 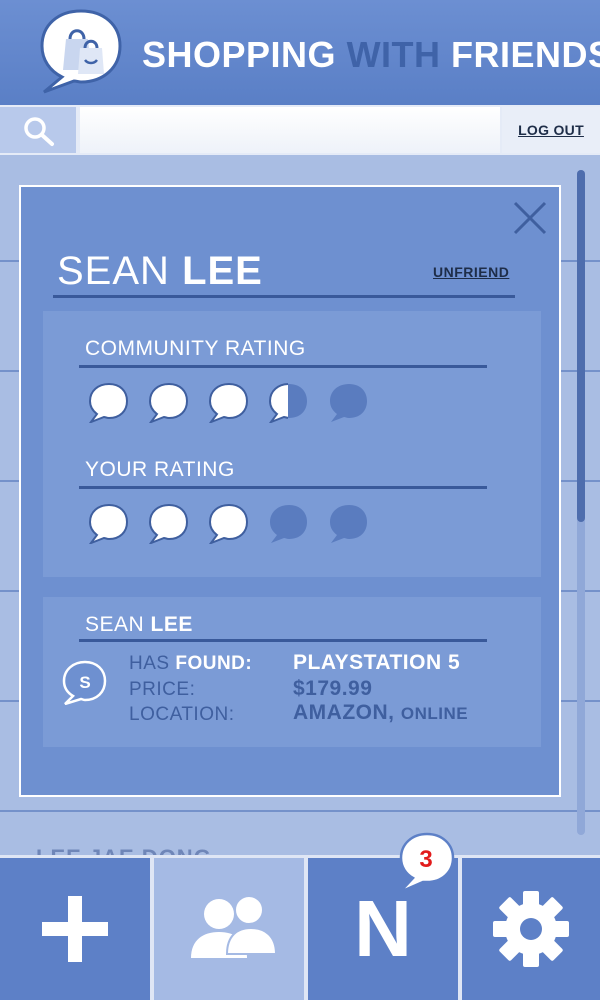 I want to click on nav-add-button, so click(x=75, y=929).